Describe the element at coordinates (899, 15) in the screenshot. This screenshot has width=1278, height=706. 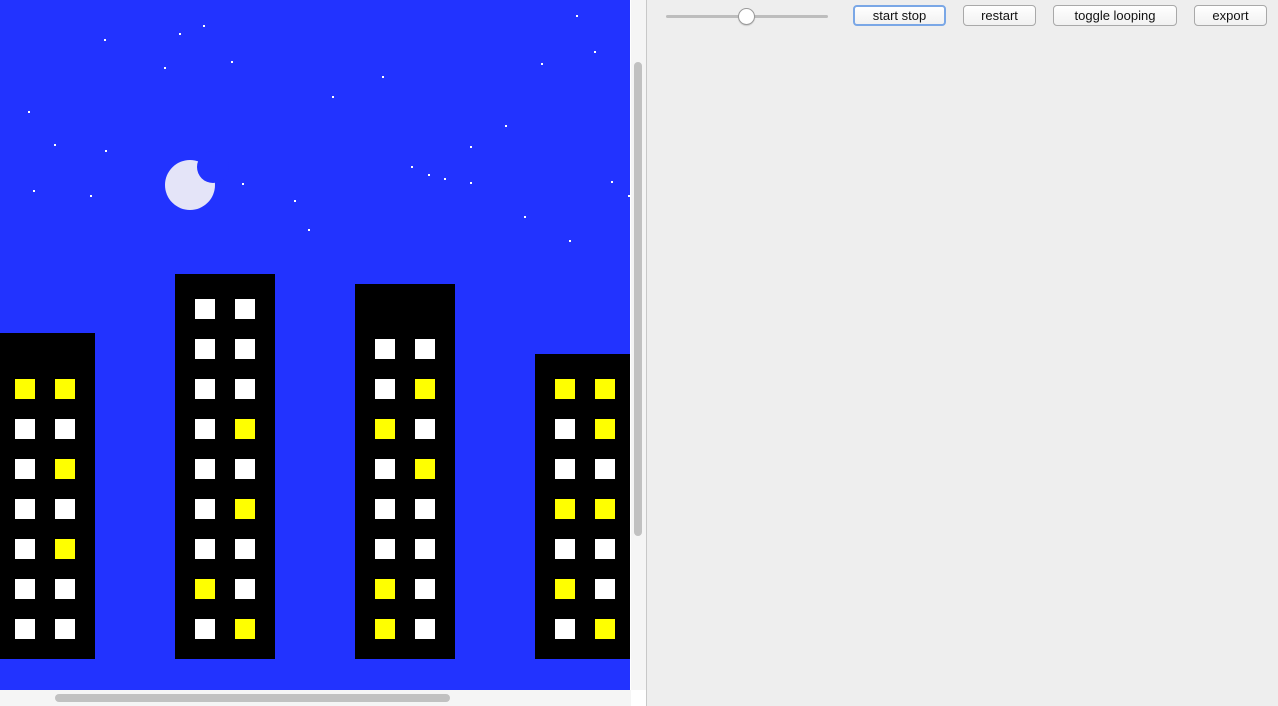
I see `start-stop-button: start stop` at that location.